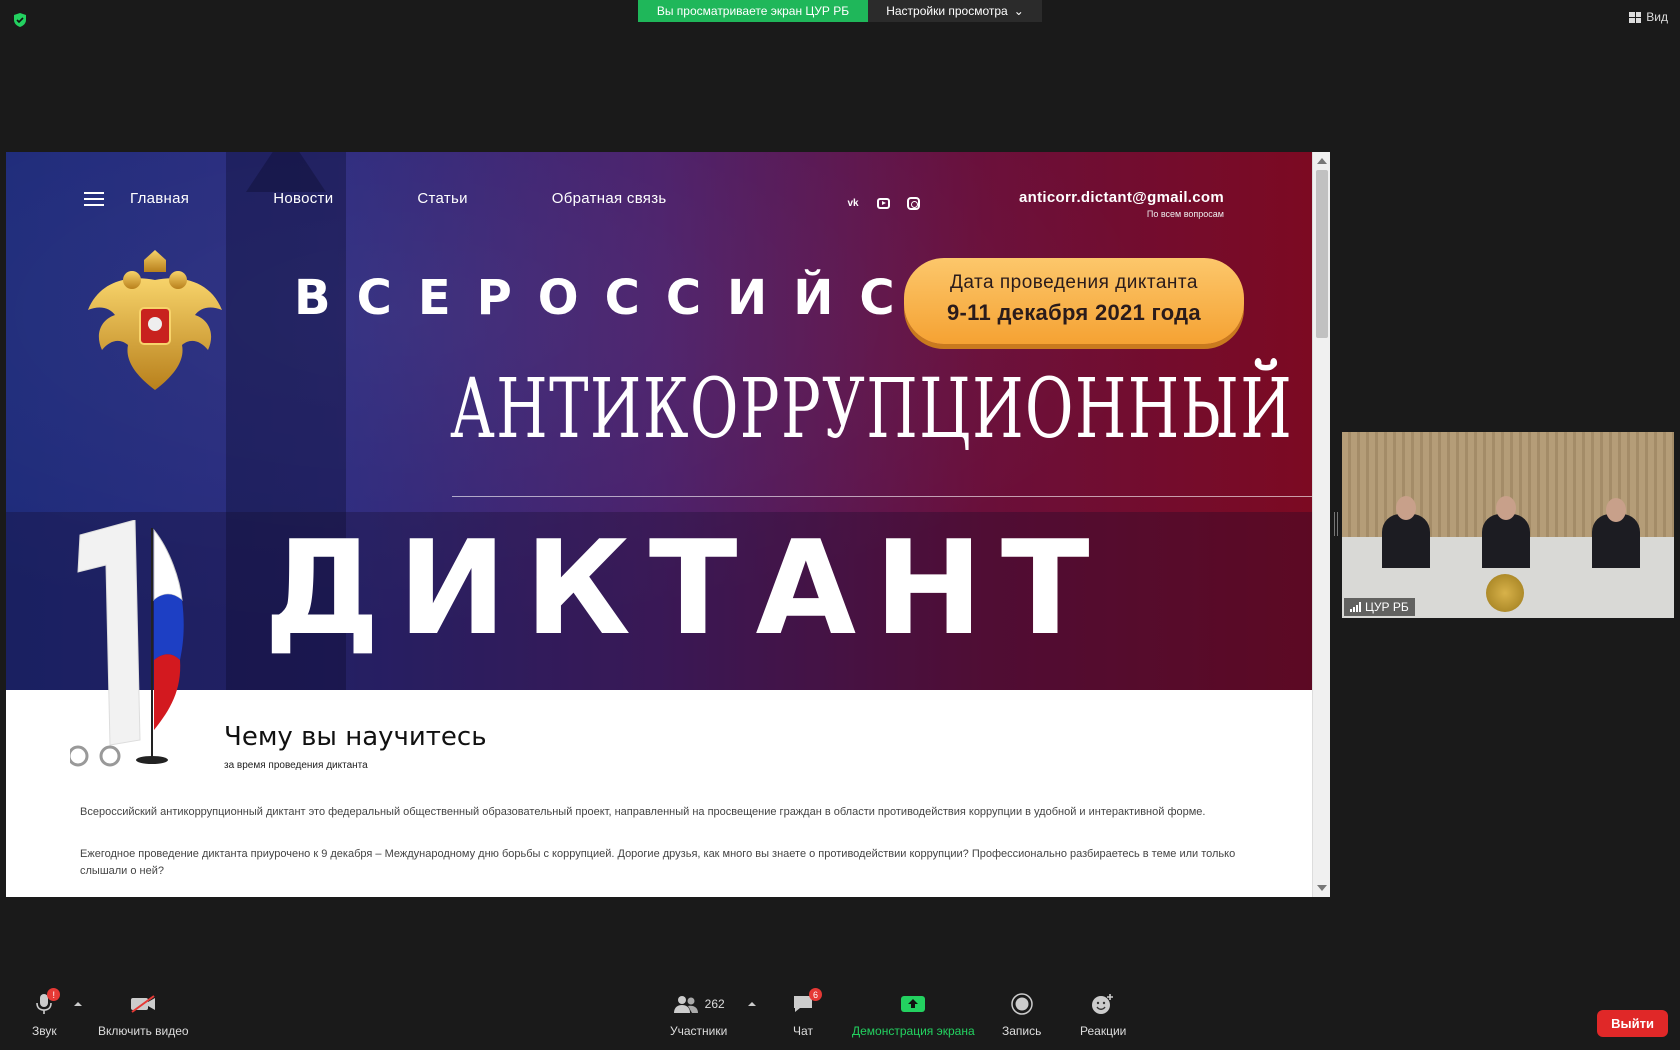 The image size is (1680, 1050). I want to click on audio-options-chevron-icon, so click(78, 1004).